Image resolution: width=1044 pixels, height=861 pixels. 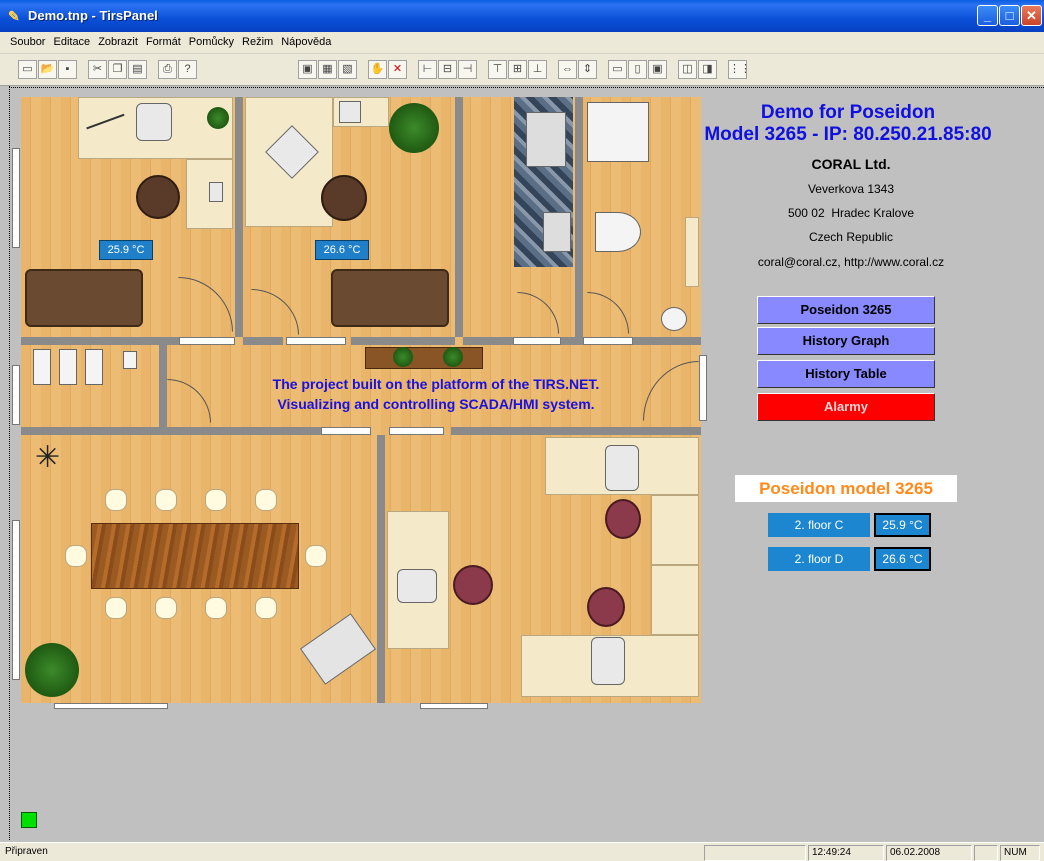 I want to click on stop-mode-icon: ✕, so click(x=397, y=69).